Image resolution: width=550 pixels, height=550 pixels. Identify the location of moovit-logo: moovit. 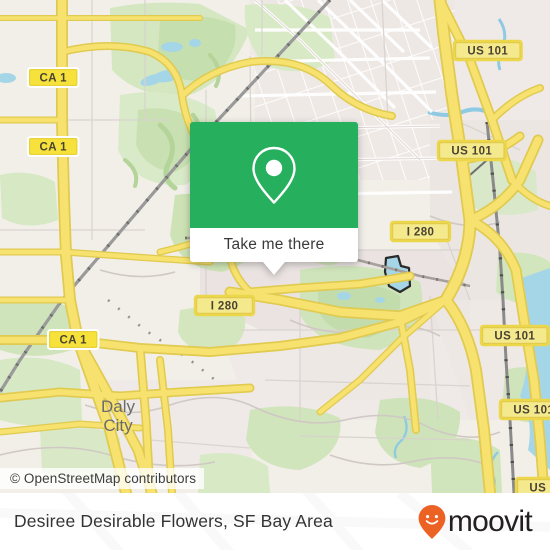
(475, 522).